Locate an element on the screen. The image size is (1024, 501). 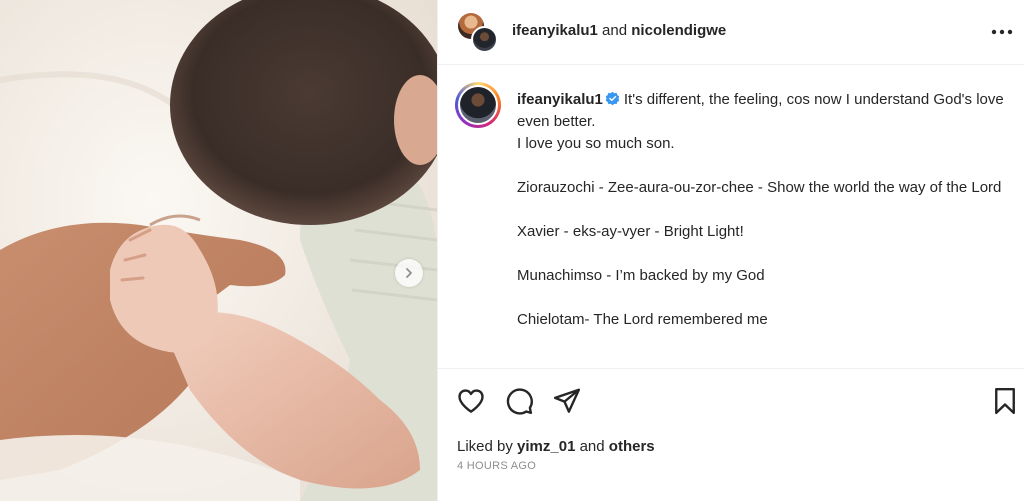
send-icon is located at coordinates (567, 400).